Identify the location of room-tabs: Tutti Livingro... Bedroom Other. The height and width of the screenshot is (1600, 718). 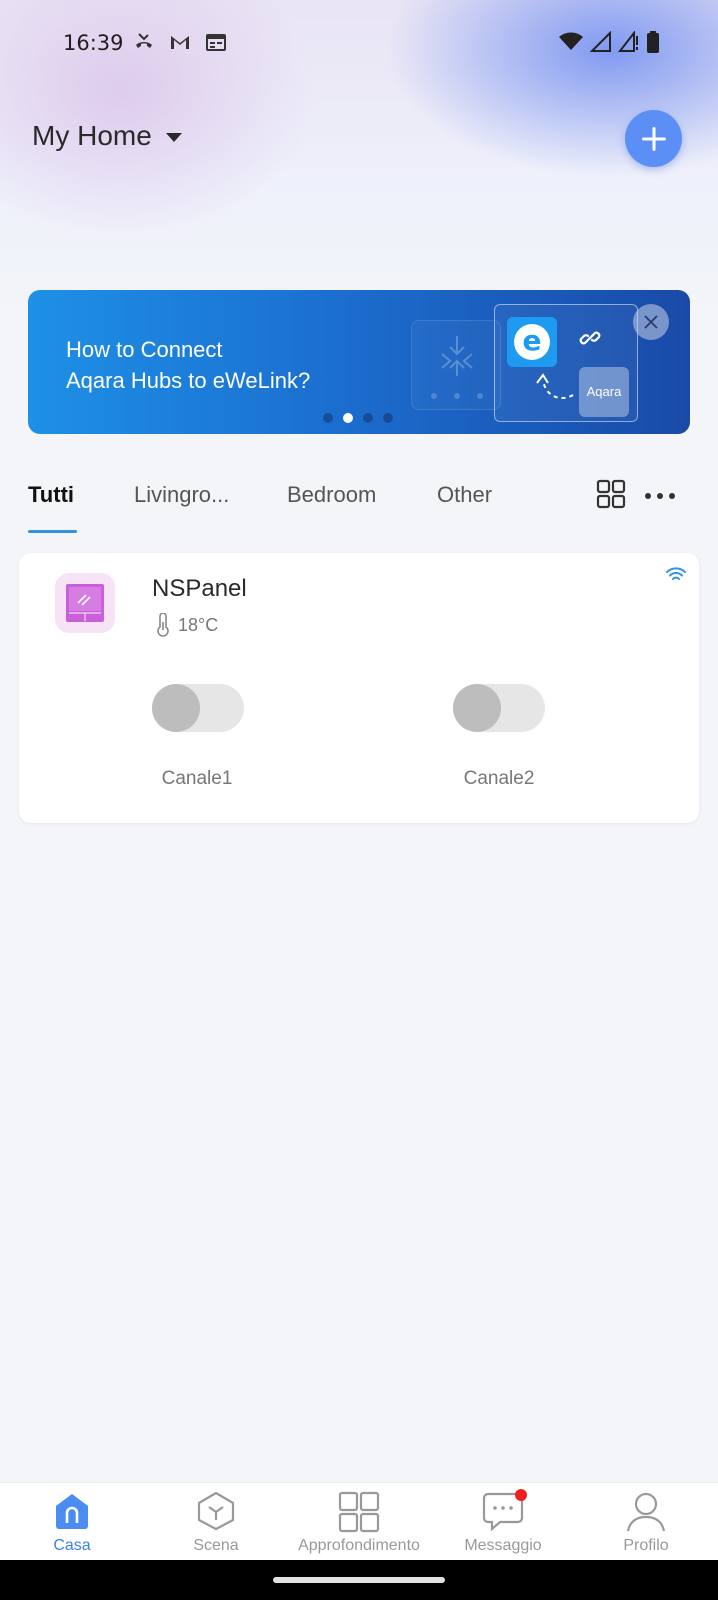
(359, 495).